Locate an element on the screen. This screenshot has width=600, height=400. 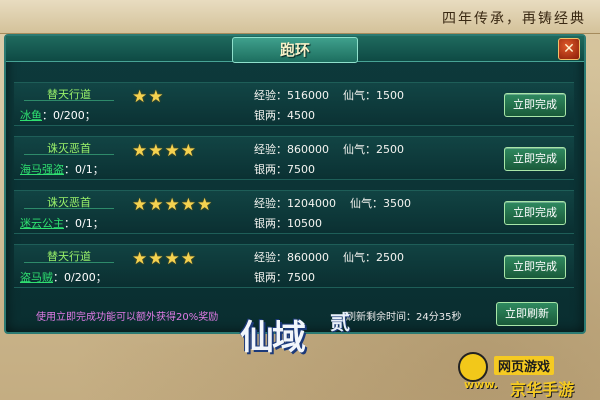
logo-sub-text: 贰 is located at coordinates (340, 322).